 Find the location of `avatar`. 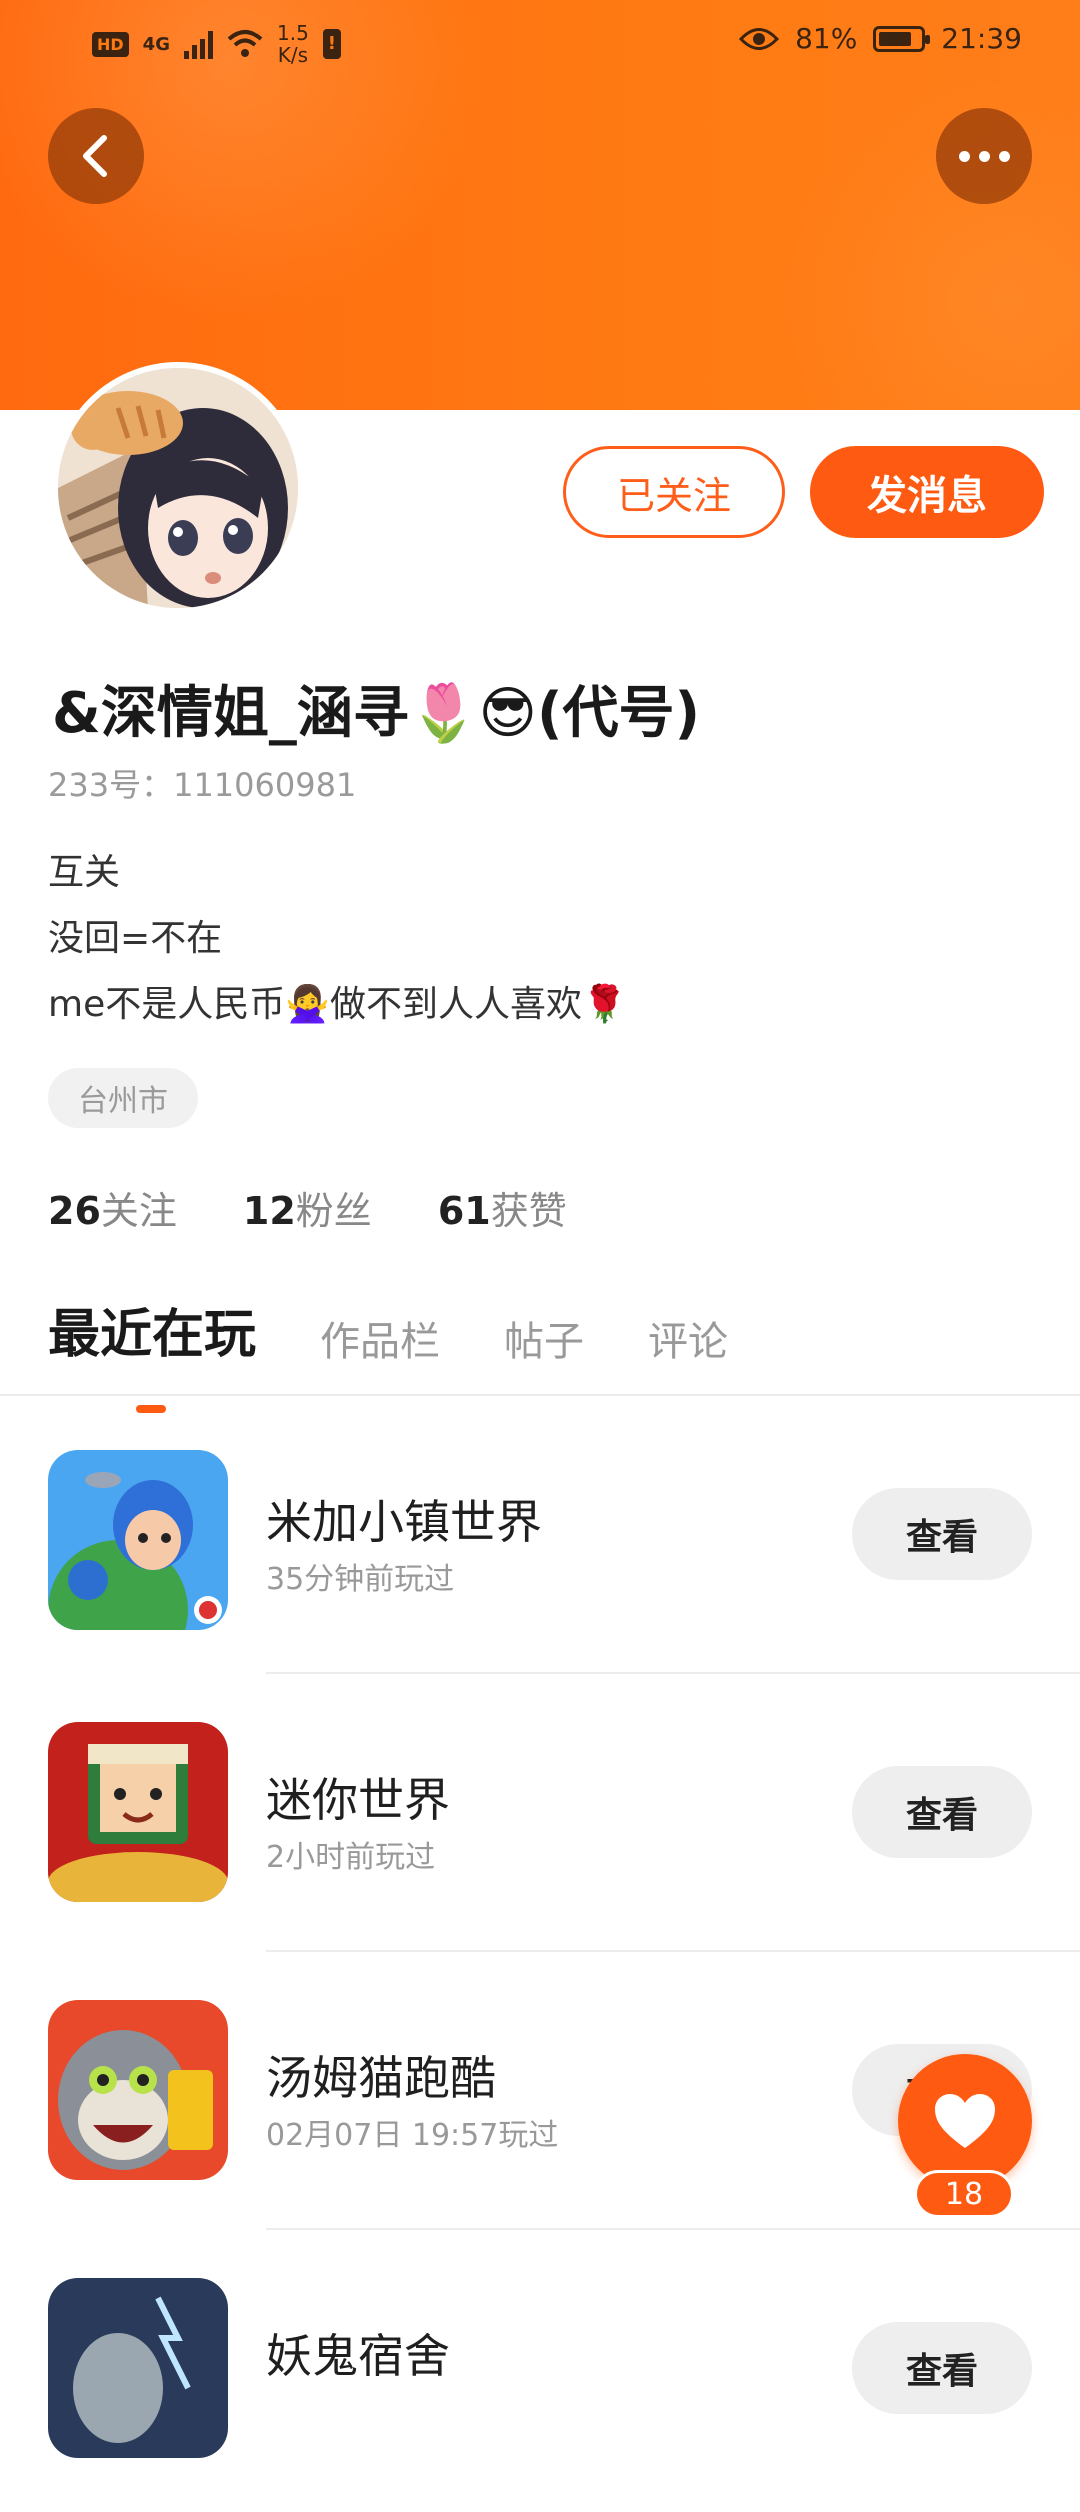

avatar is located at coordinates (178, 488).